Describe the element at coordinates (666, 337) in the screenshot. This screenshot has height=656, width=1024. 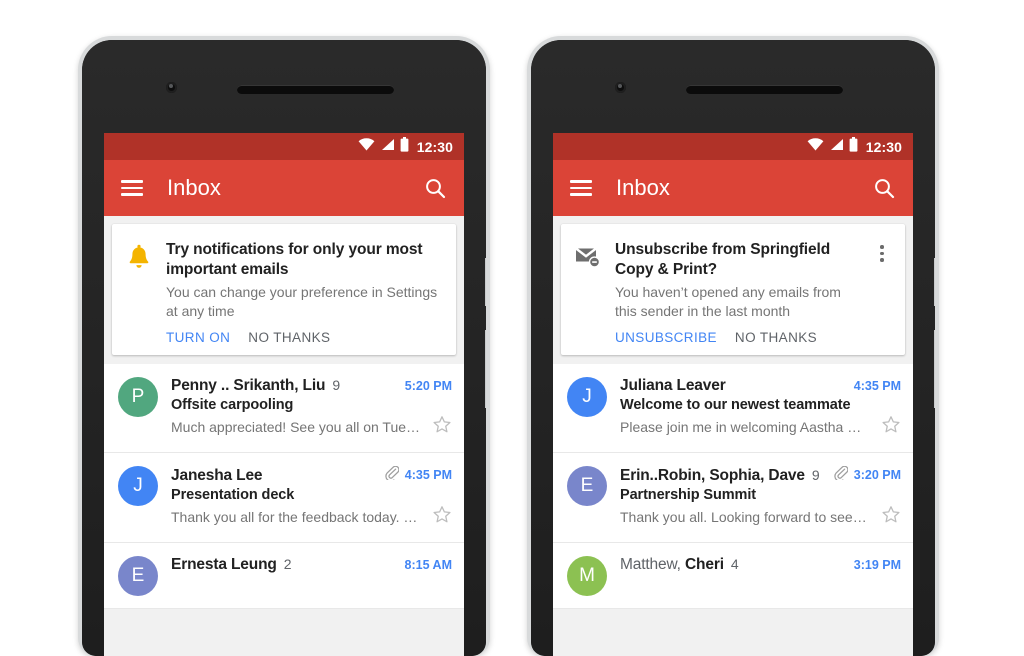
I see `unsubscribe-button: UNSUBSCRIBE` at that location.